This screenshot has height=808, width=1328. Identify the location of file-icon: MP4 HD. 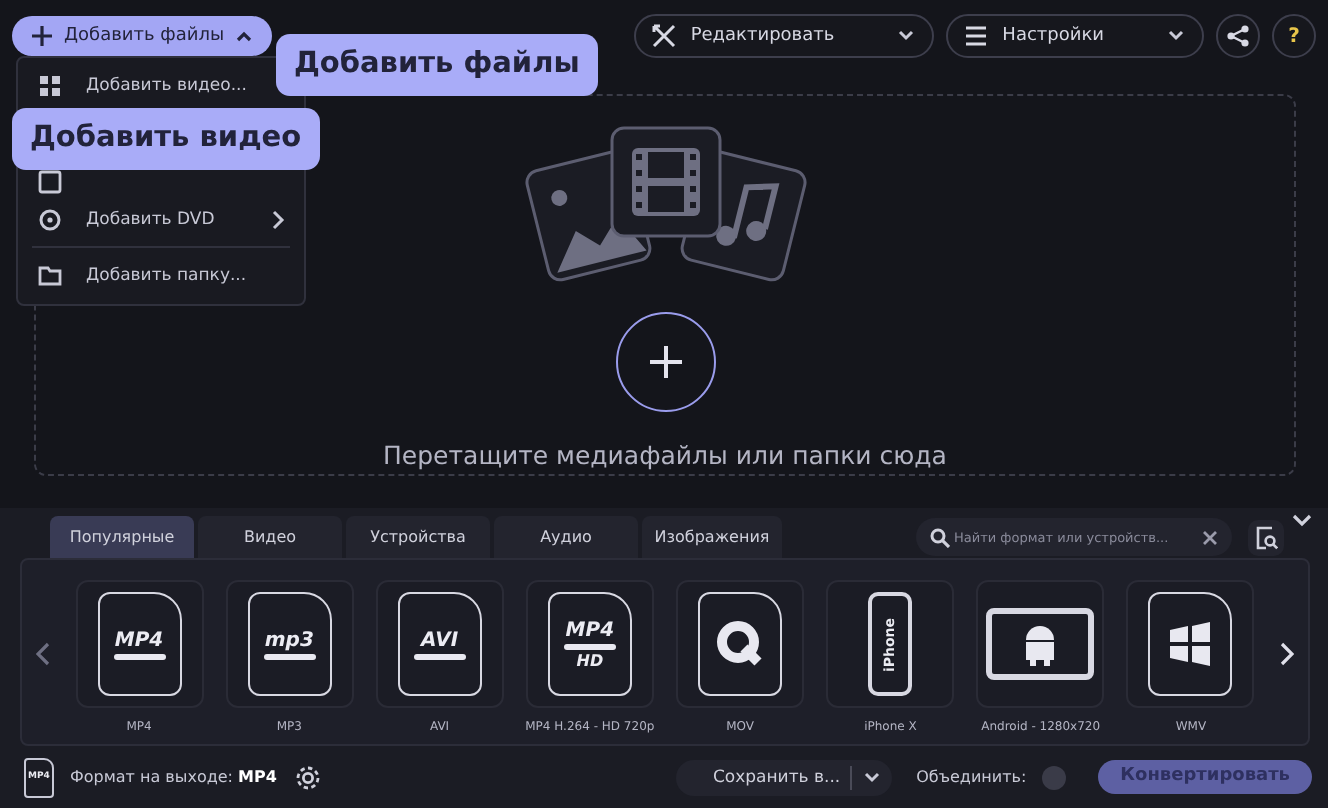
(589, 644).